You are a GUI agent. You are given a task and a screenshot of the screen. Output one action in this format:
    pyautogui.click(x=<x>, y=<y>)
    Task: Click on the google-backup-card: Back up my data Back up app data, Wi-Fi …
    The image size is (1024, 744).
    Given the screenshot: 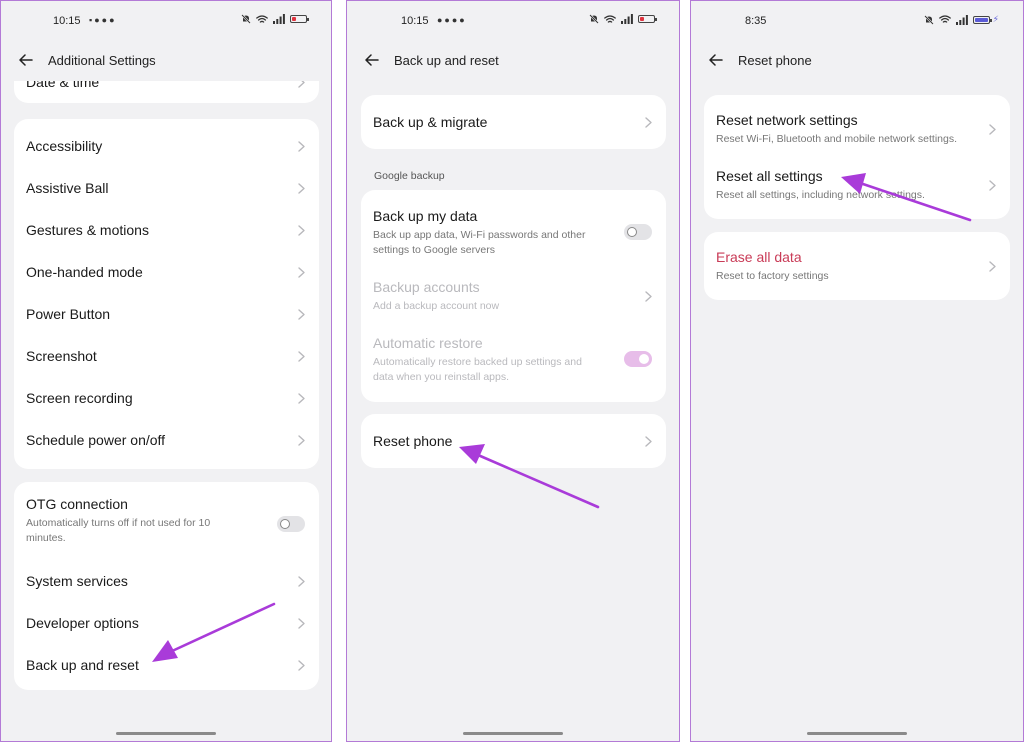 What is the action you would take?
    pyautogui.click(x=513, y=296)
    